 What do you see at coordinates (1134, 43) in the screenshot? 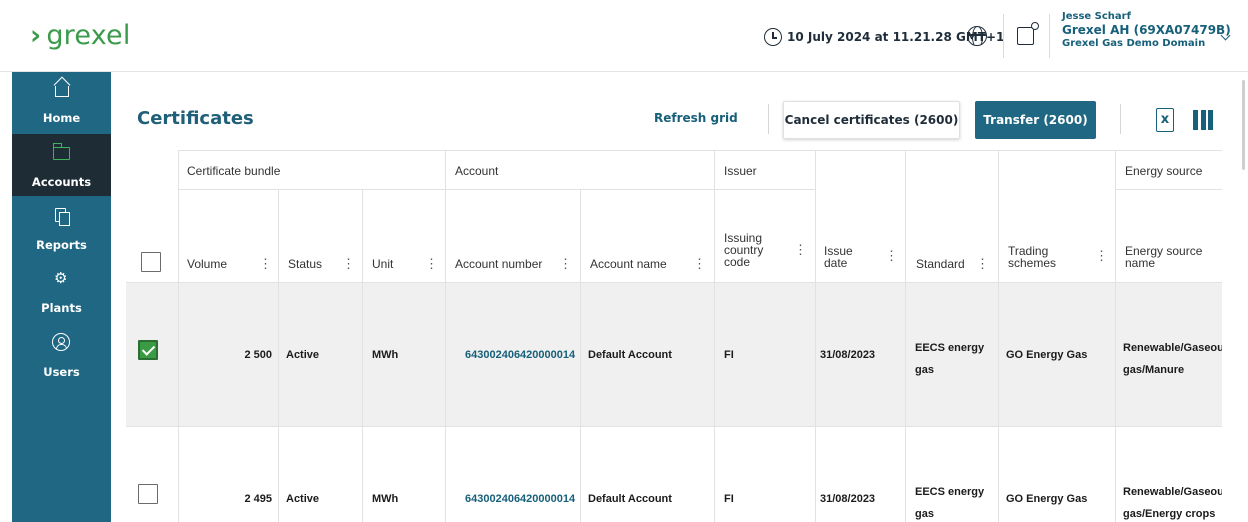
I see `user-domain: Grexel Gas Demo Domain` at bounding box center [1134, 43].